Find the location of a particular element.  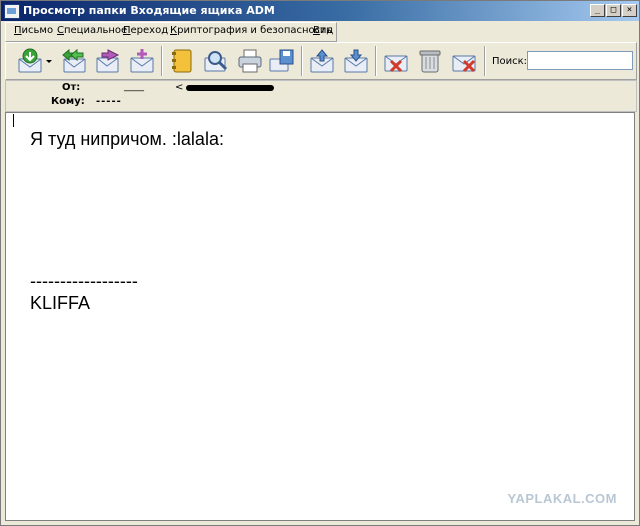

new-message-icon is located at coordinates (142, 61).